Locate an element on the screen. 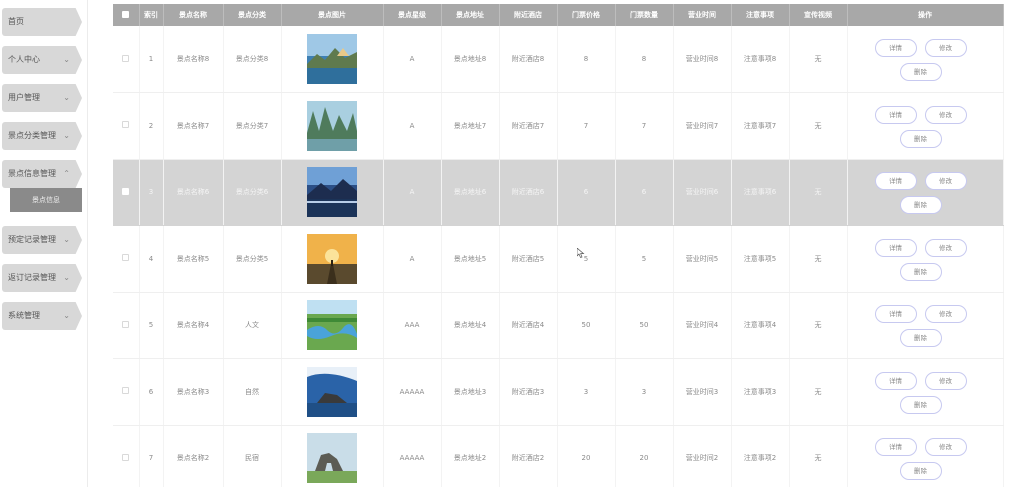 The image size is (1024, 487). select-all-cell is located at coordinates (126, 15).